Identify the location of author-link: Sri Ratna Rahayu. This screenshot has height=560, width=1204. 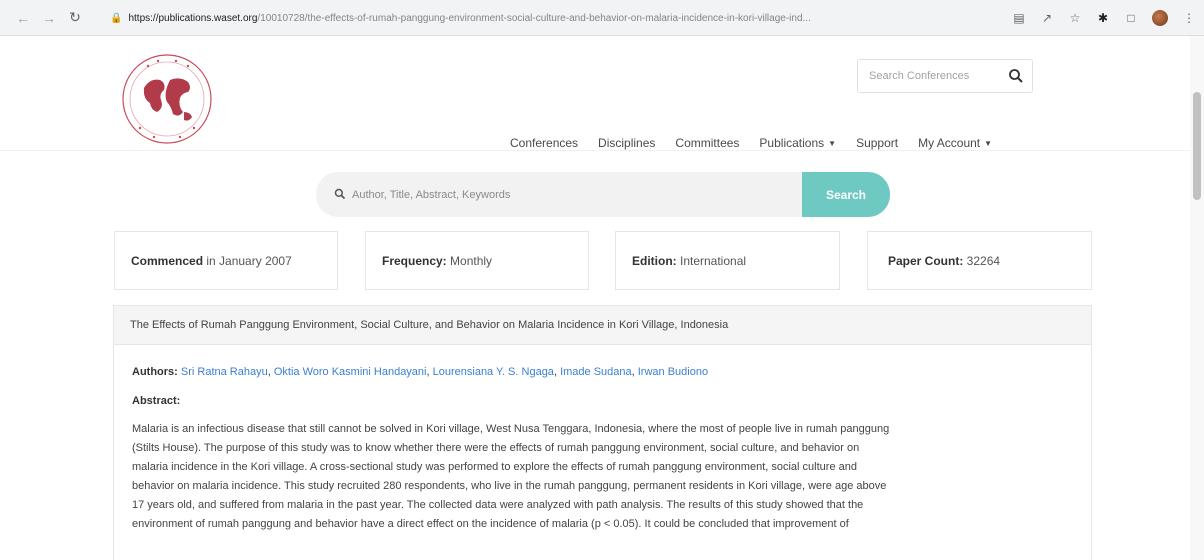
(224, 372).